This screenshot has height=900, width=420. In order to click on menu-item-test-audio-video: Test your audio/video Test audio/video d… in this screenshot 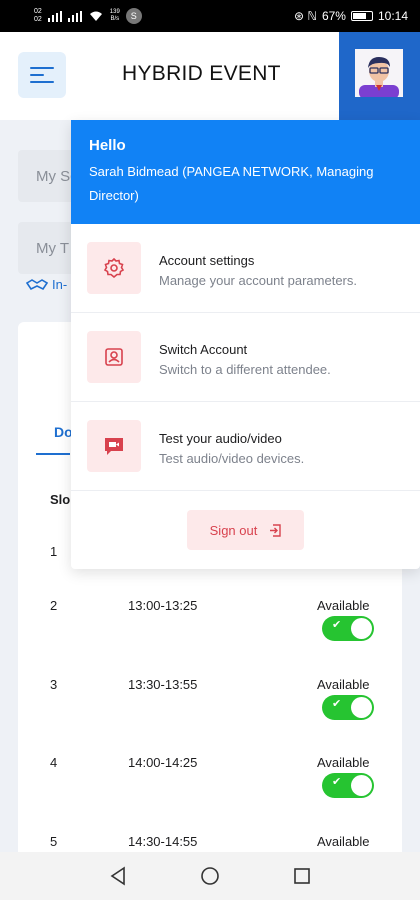, I will do `click(245, 446)`.